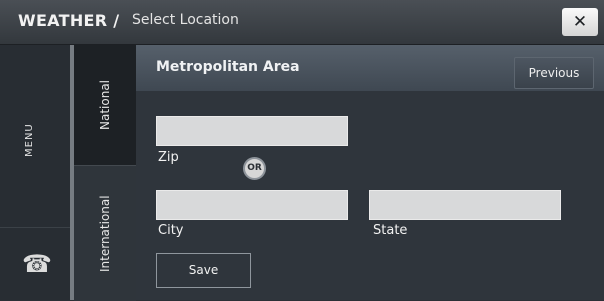  What do you see at coordinates (203, 270) in the screenshot?
I see `save-button: Save` at bounding box center [203, 270].